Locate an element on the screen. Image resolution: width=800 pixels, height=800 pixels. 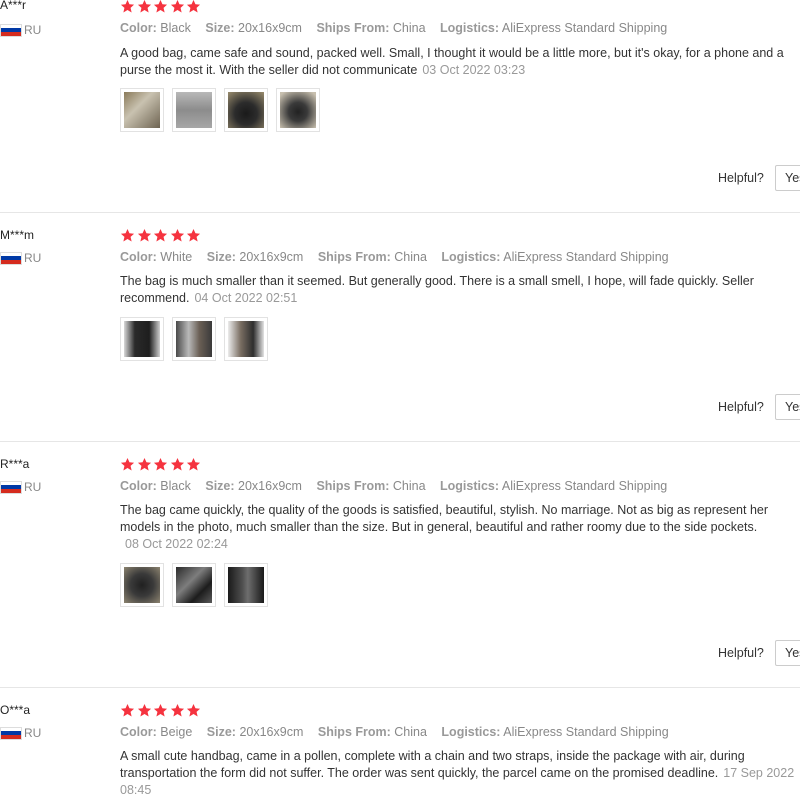
review-date: 08 Oct 2022 02:24 is located at coordinates (176, 544).